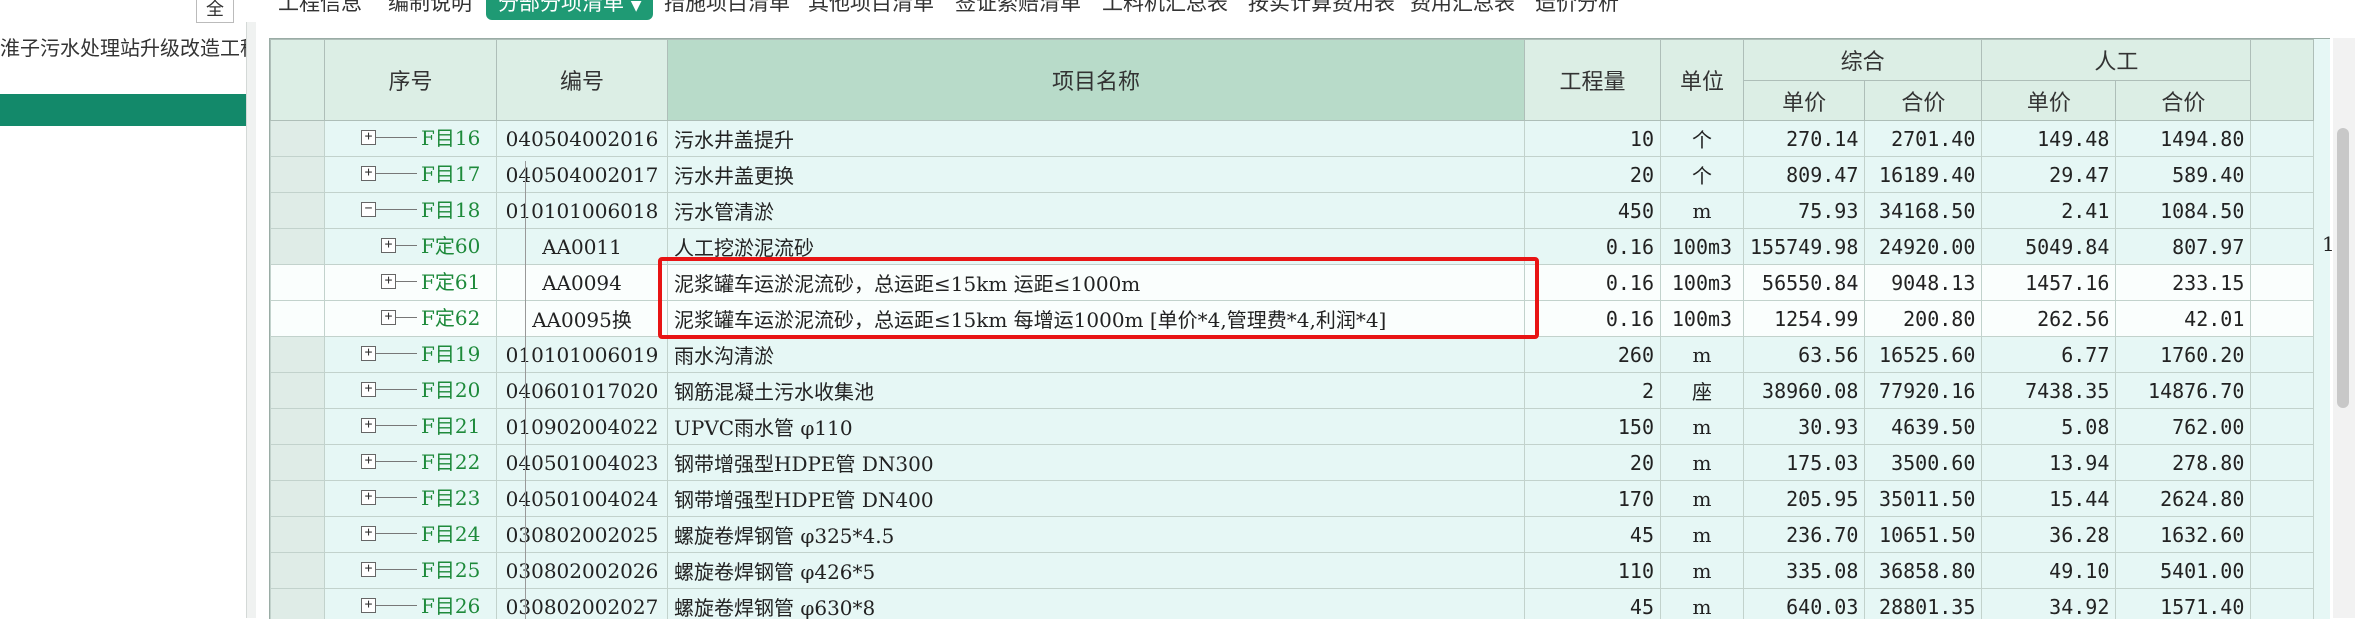  I want to click on col-header-unit: 单位, so click(1702, 80).